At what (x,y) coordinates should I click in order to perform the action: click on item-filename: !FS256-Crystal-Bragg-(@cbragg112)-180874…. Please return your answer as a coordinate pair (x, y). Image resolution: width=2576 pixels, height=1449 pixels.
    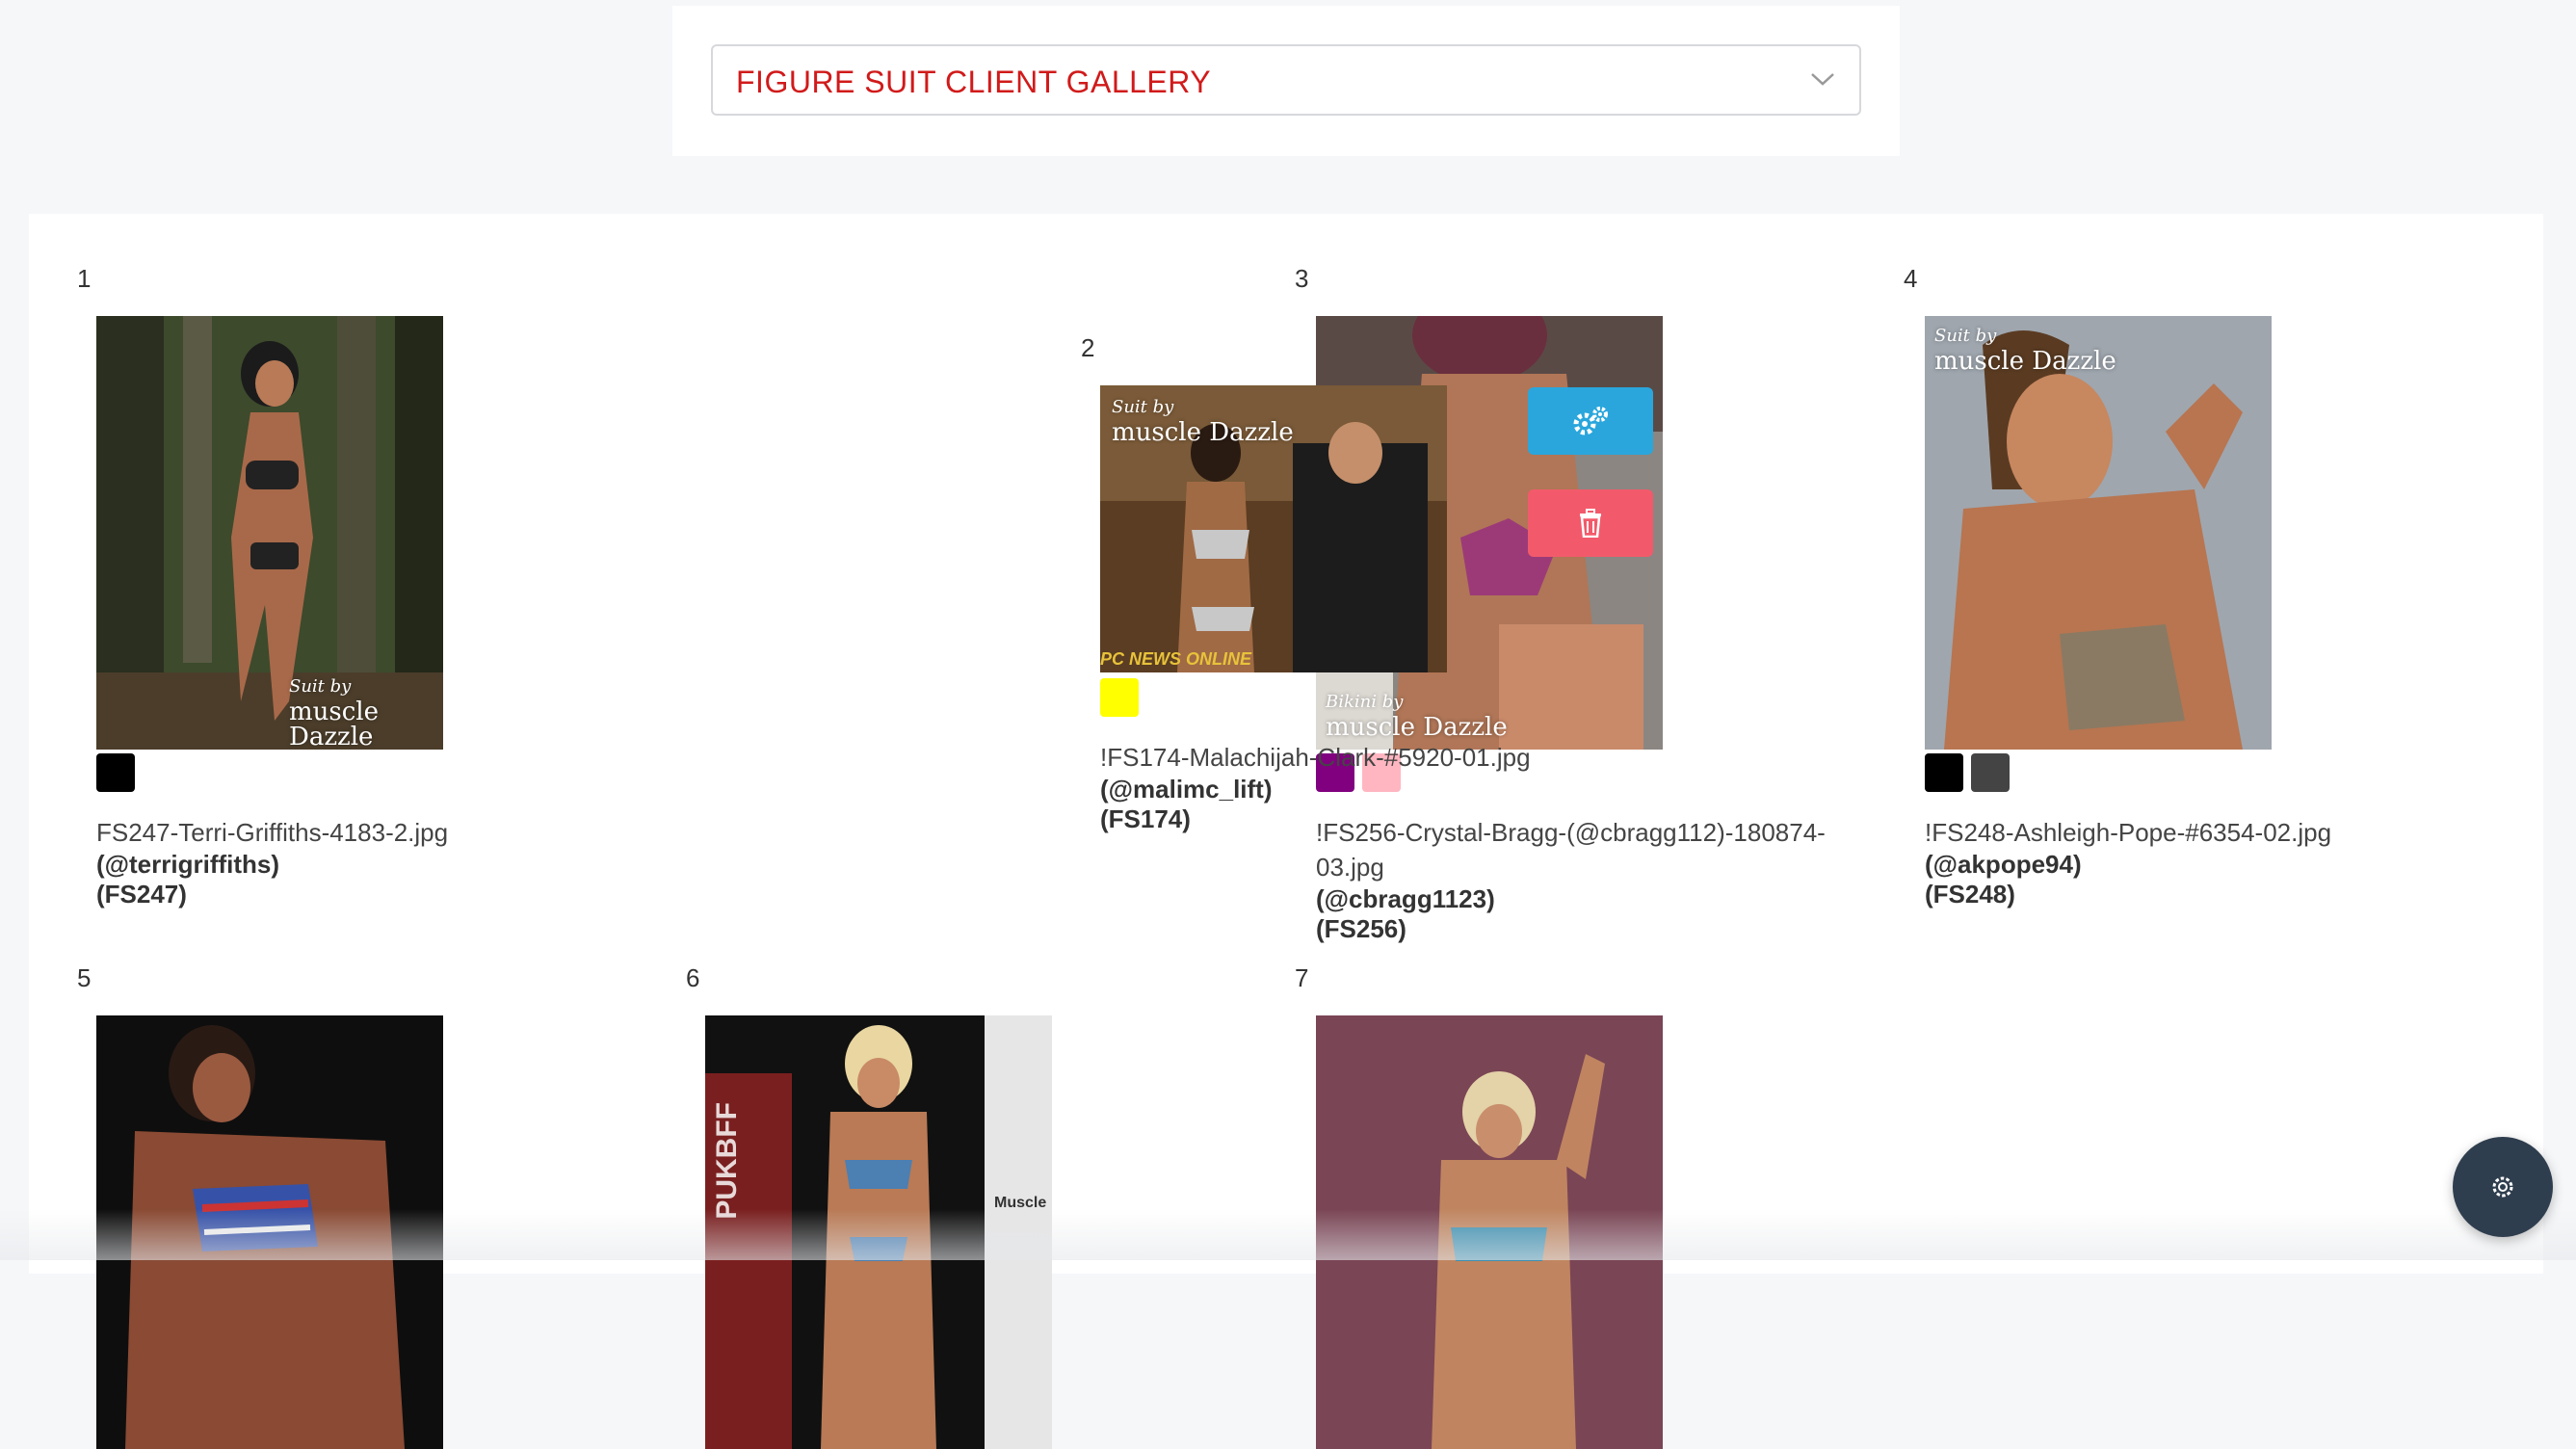
    Looking at the image, I should click on (1571, 850).